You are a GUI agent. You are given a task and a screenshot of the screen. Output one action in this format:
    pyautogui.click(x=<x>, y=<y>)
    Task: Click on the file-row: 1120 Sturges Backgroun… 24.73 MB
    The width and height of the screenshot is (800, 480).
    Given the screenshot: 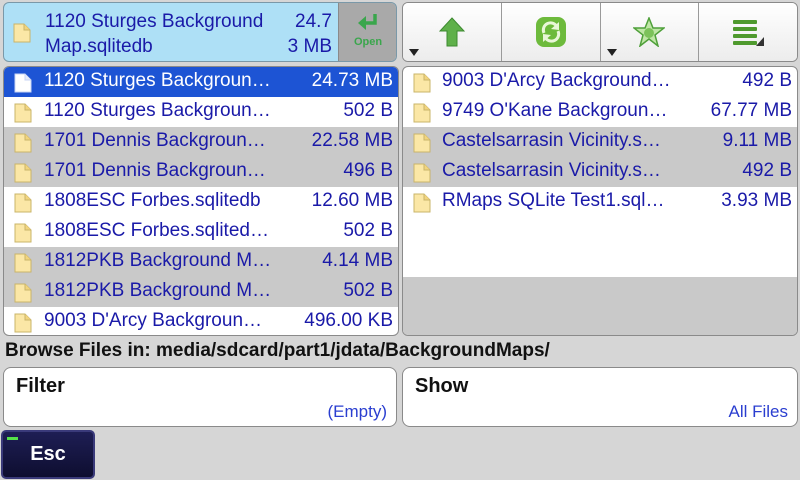 What is the action you would take?
    pyautogui.click(x=201, y=82)
    